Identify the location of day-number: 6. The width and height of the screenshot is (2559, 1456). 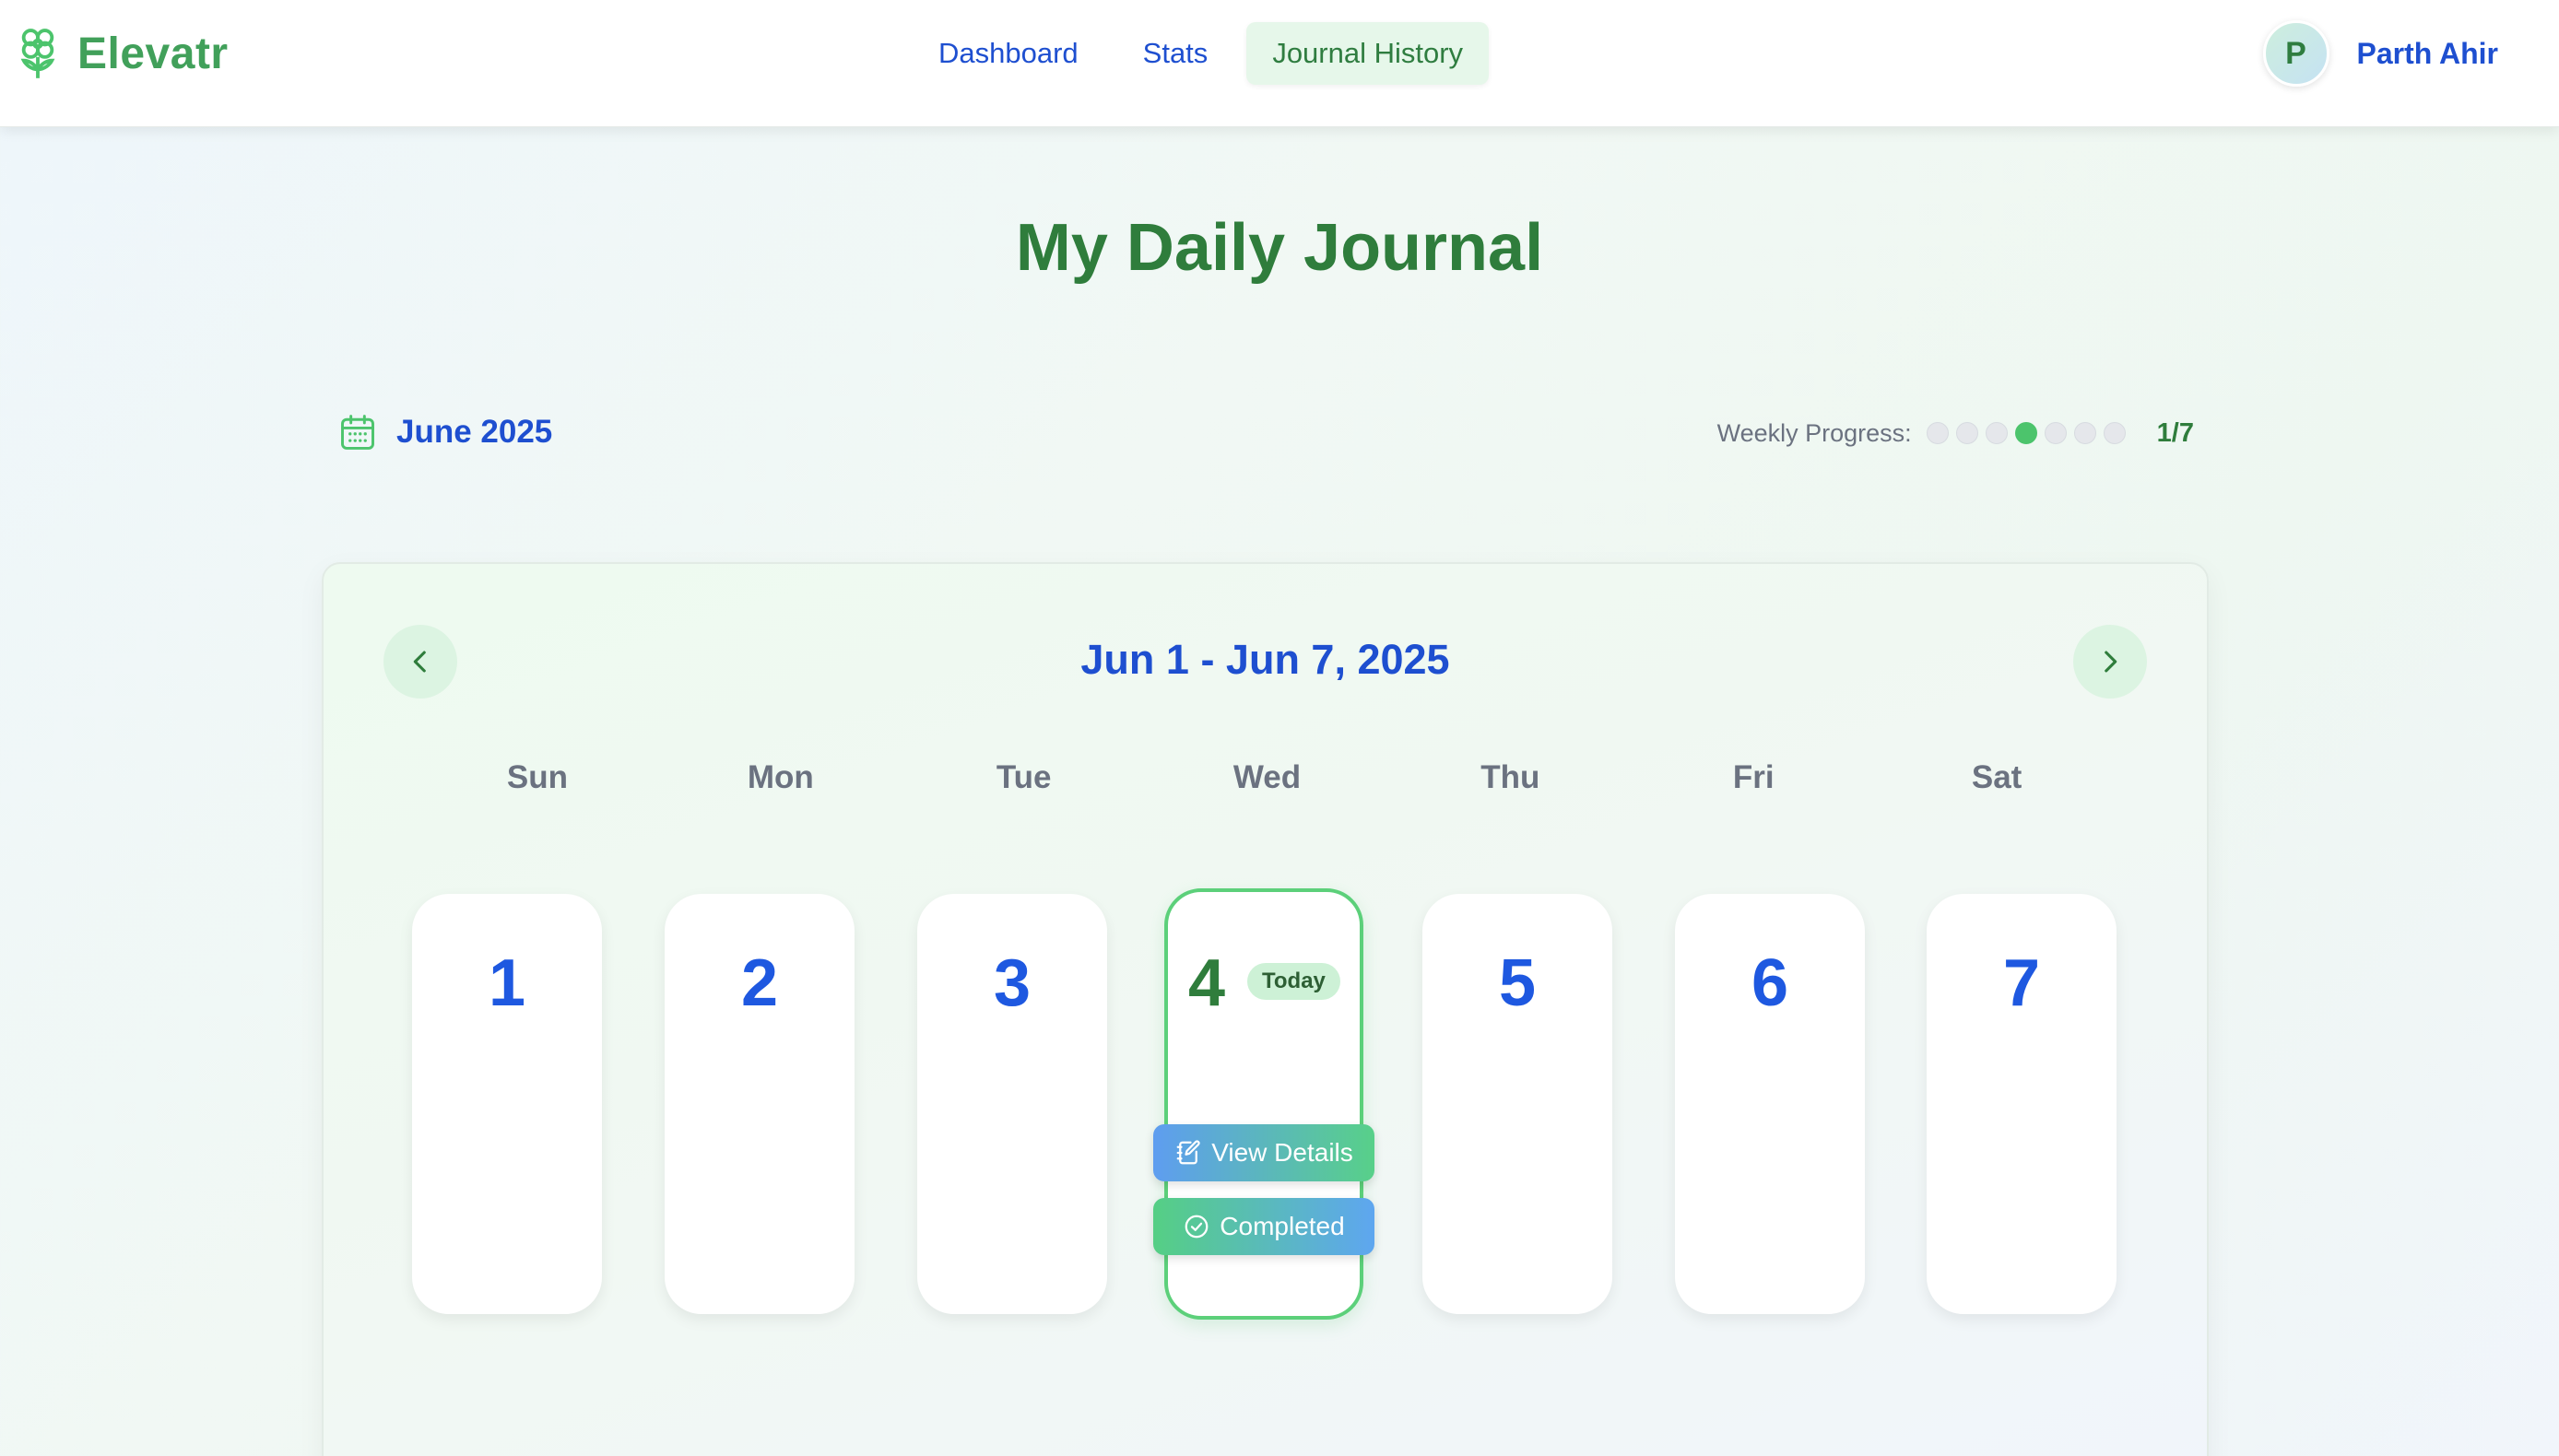
(1770, 983).